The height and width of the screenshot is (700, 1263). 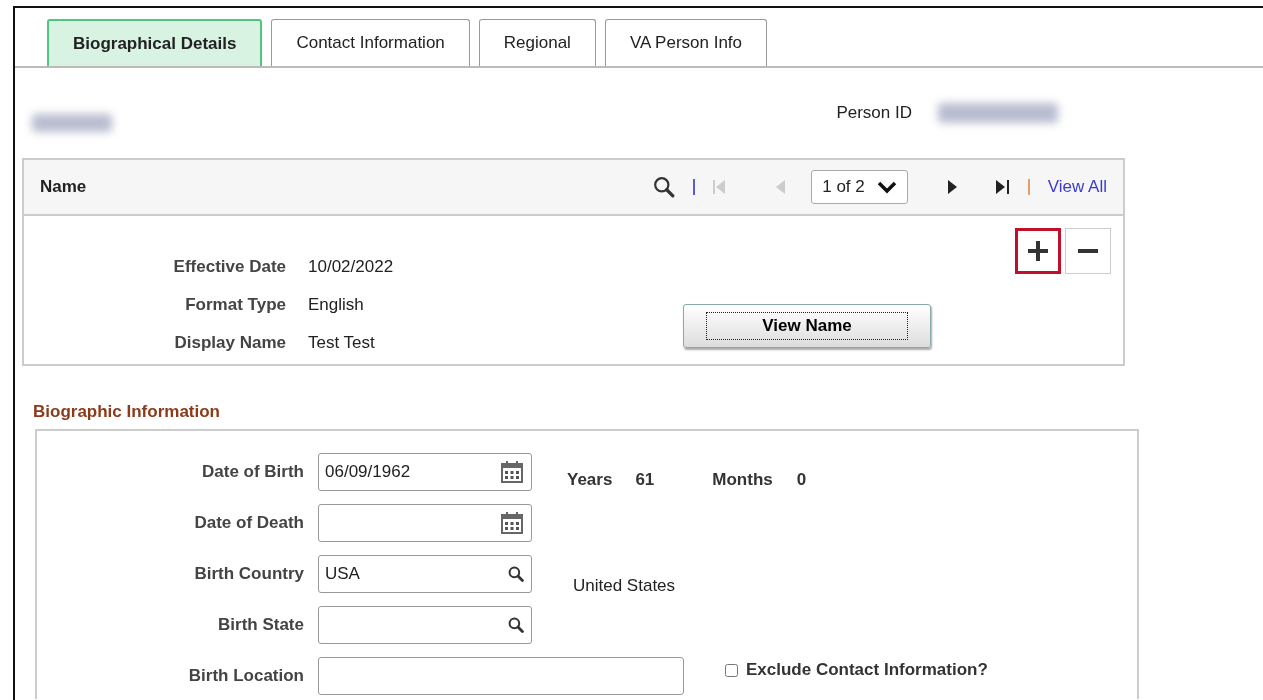 I want to click on checkbox-label: Exclude Contact Information?, so click(x=867, y=670).